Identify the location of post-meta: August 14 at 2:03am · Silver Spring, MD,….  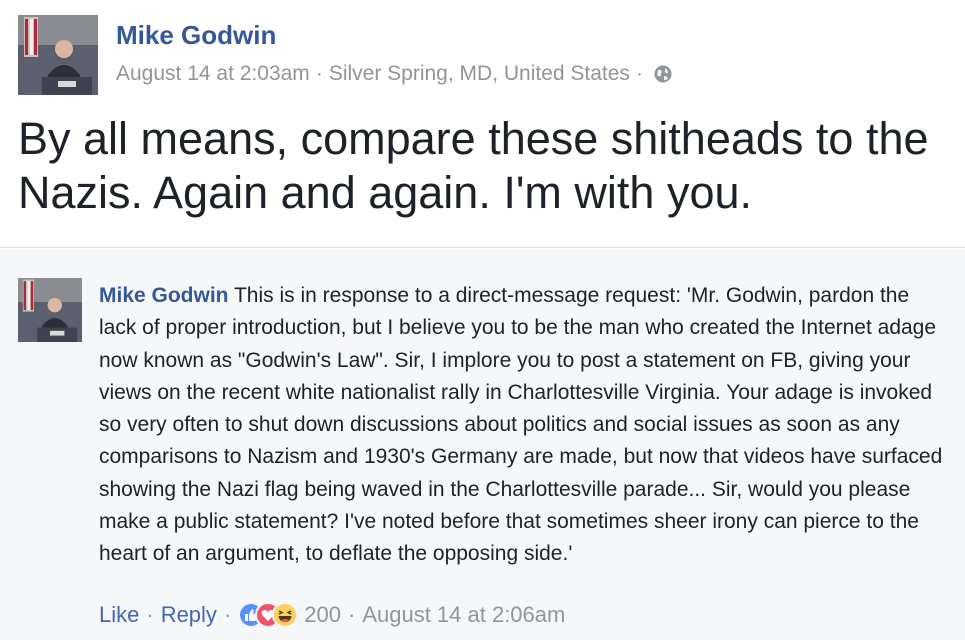
(394, 74).